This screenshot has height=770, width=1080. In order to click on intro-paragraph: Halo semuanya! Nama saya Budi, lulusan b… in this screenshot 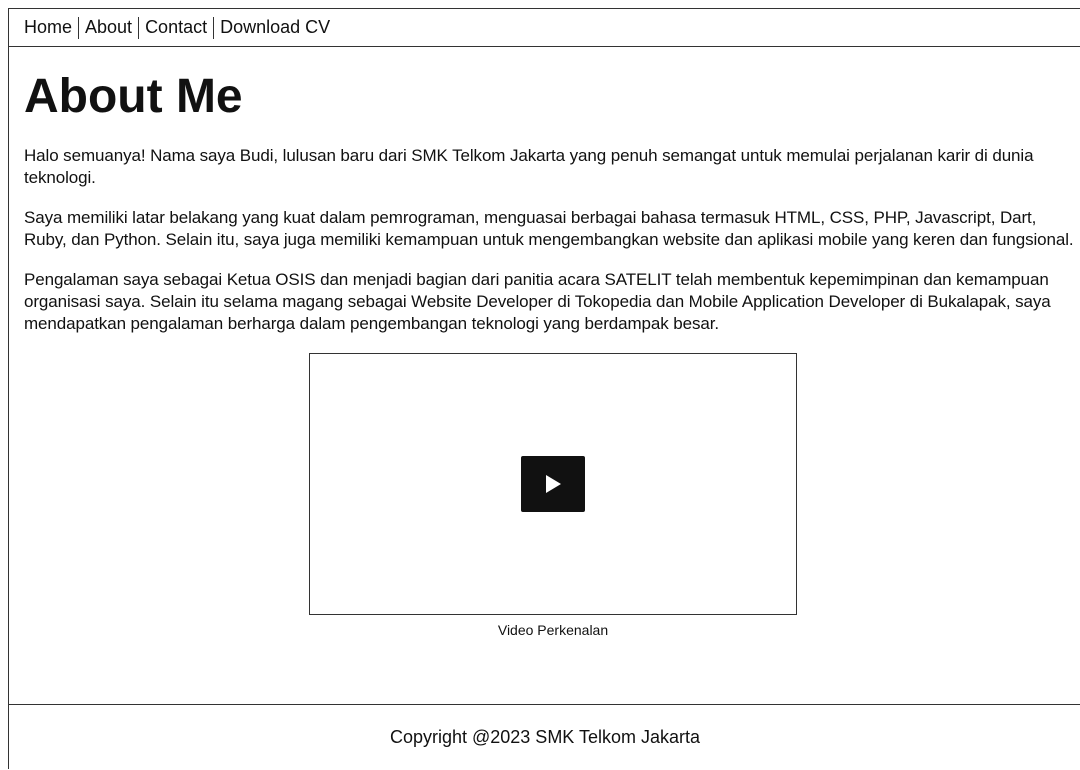, I will do `click(529, 166)`.